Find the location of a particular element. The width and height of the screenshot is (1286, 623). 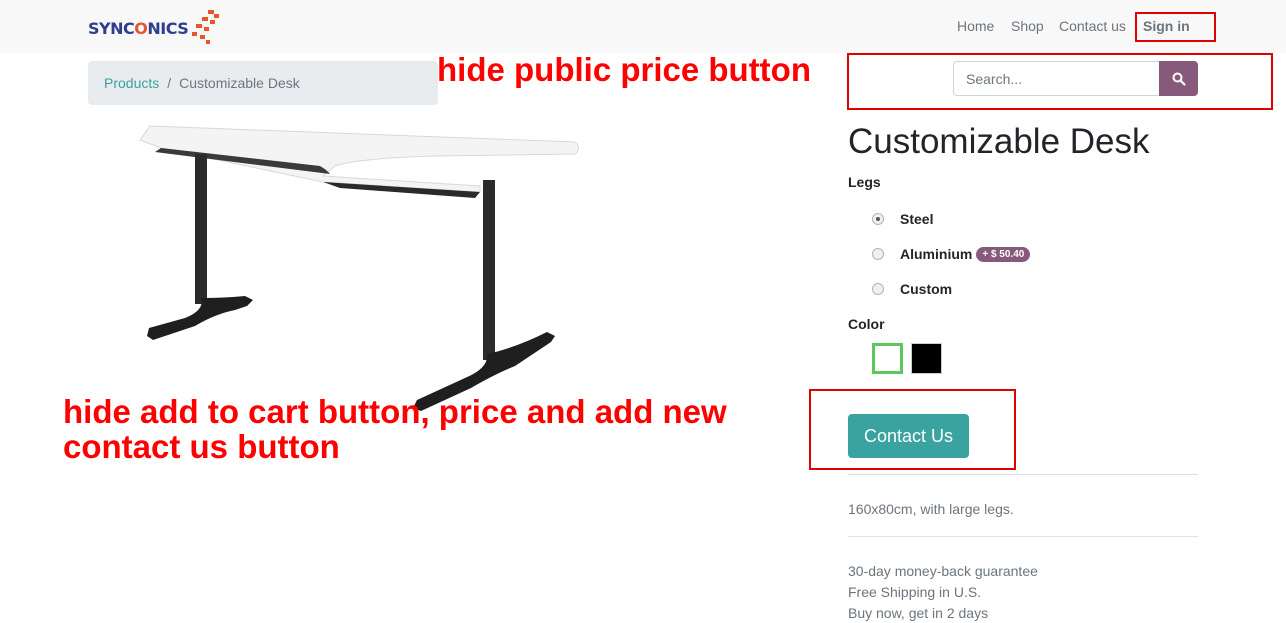

legs-option-steel: Steel is located at coordinates (902, 219).